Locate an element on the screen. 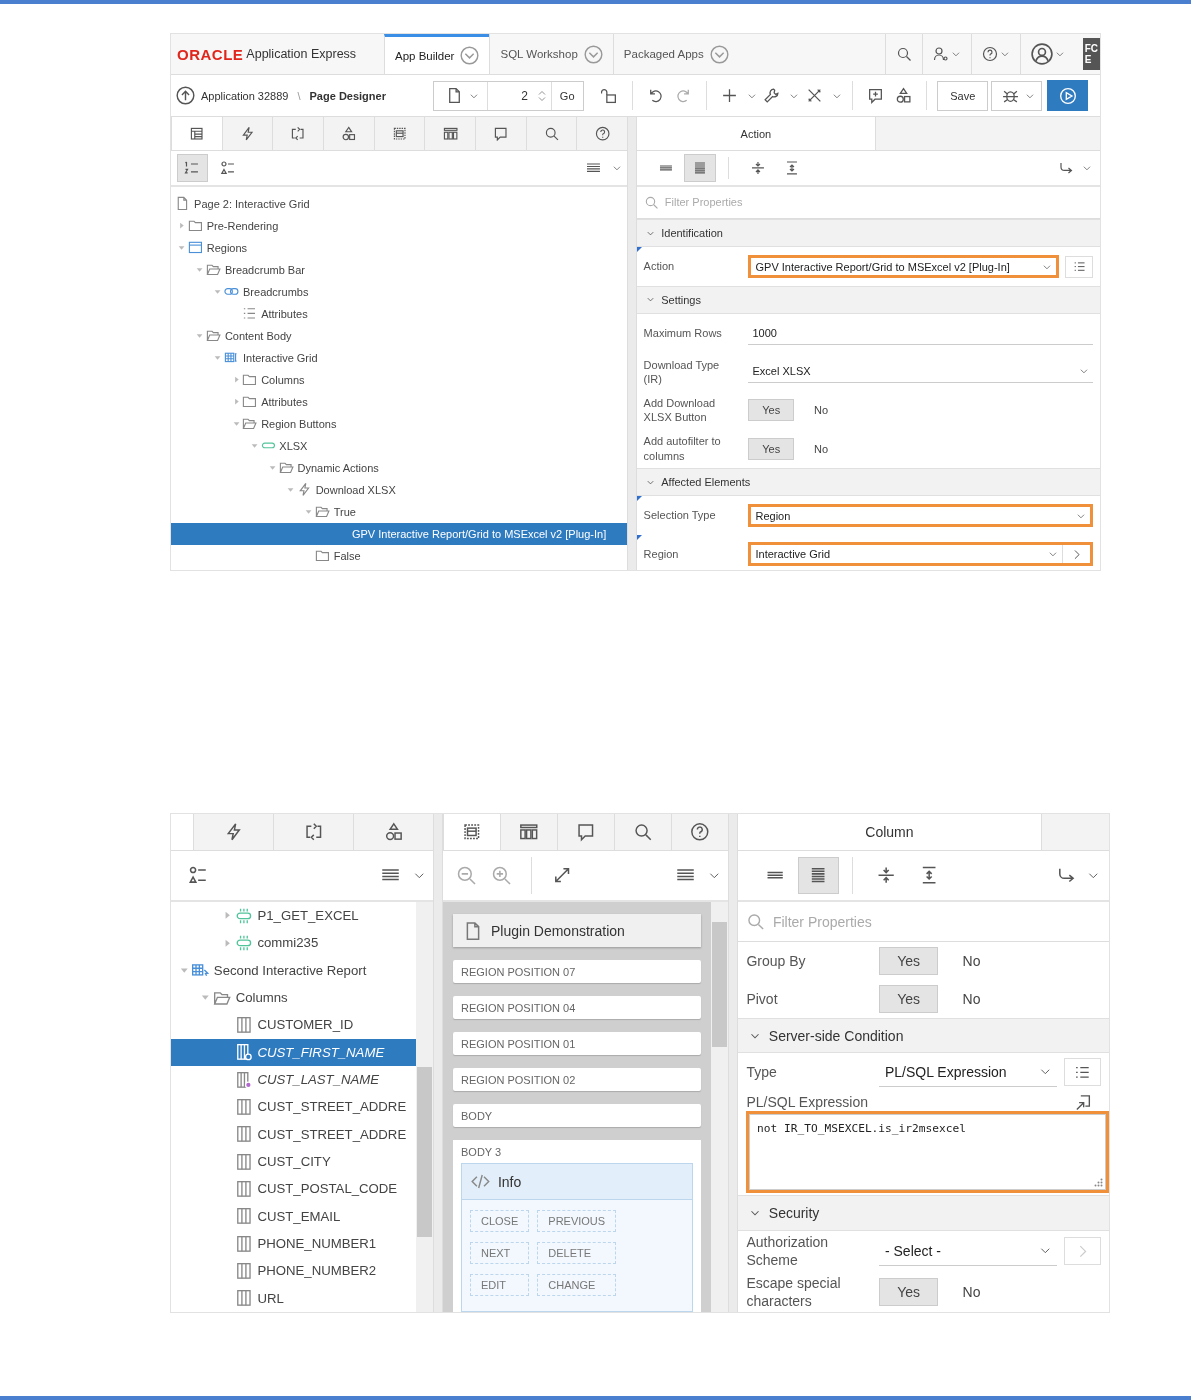 This screenshot has height=1400, width=1191. property-label: Group By is located at coordinates (776, 961).